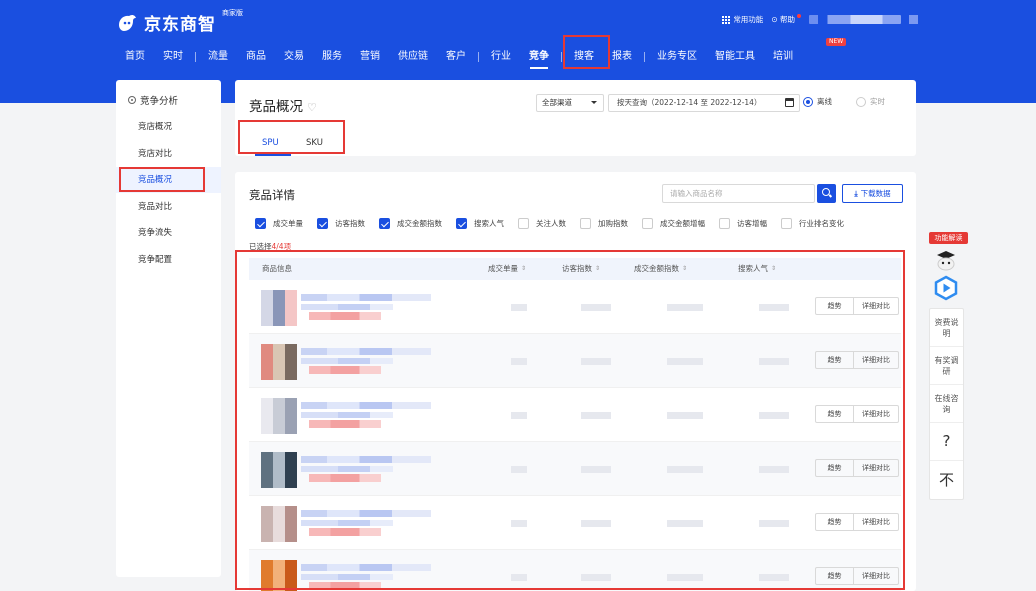 Image resolution: width=1036 pixels, height=591 pixels. I want to click on help-button: ⊙ 帮助, so click(786, 19).